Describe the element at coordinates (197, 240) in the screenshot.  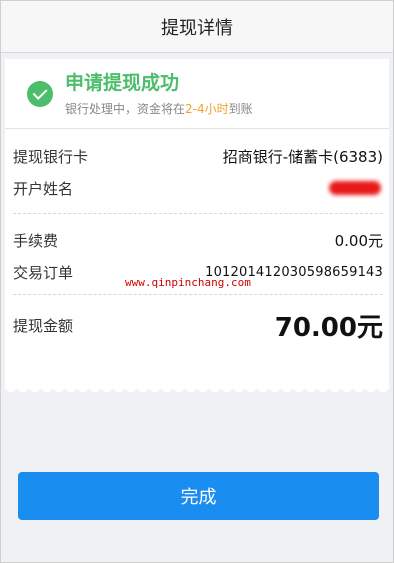
I see `fee-row: 手续费 0.00元` at that location.